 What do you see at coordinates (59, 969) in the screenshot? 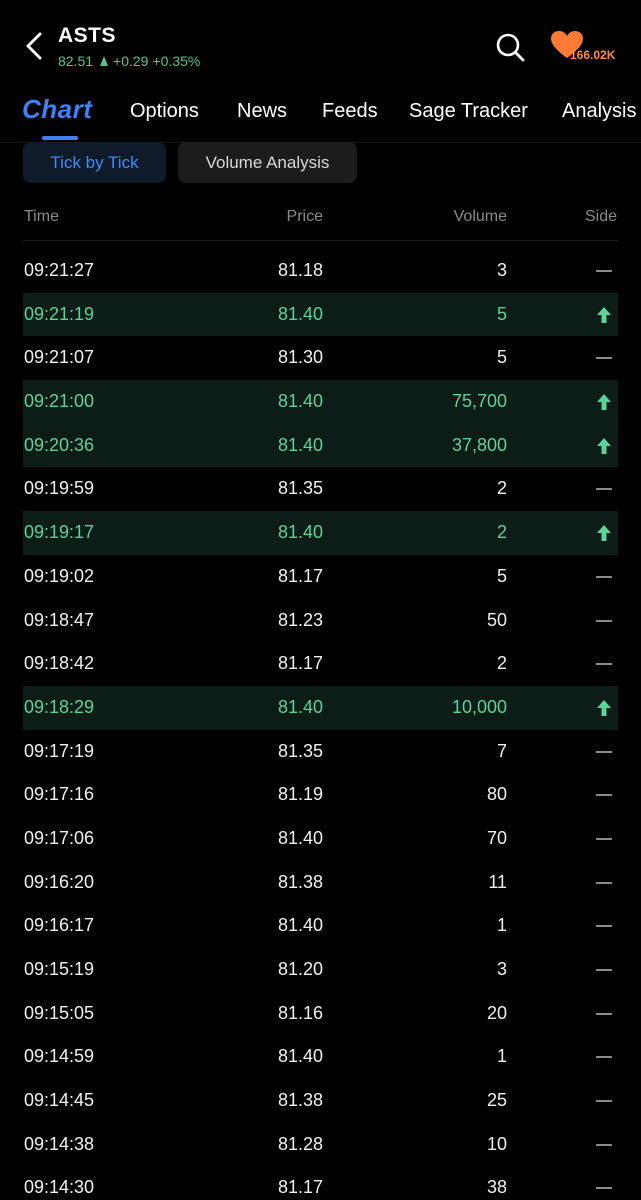
I see `trade-time: 09:15:19` at bounding box center [59, 969].